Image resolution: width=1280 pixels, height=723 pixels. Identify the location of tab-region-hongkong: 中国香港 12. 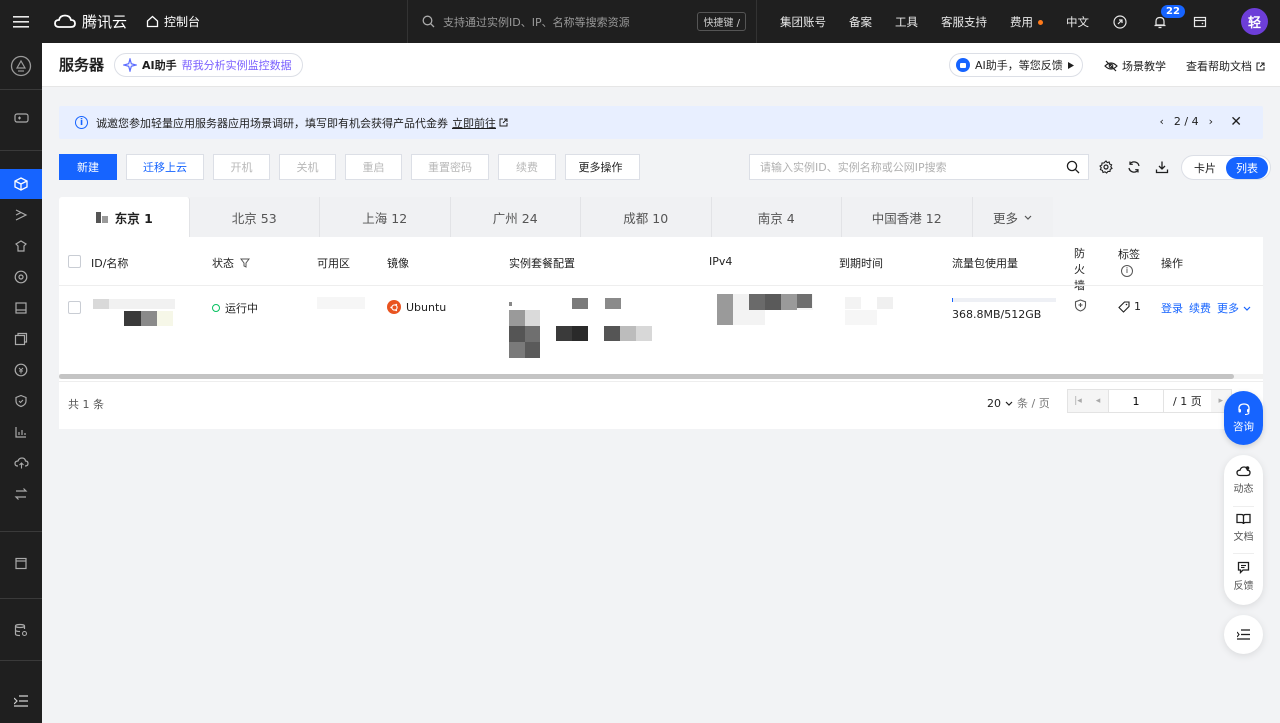
(907, 217).